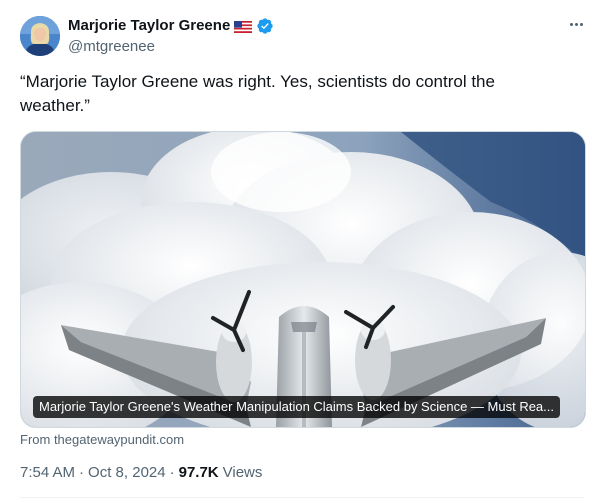 The height and width of the screenshot is (503, 600). I want to click on tweet-meta: 7:54 AM · Oct 8, 2024 · 97.7K Views, so click(141, 473).